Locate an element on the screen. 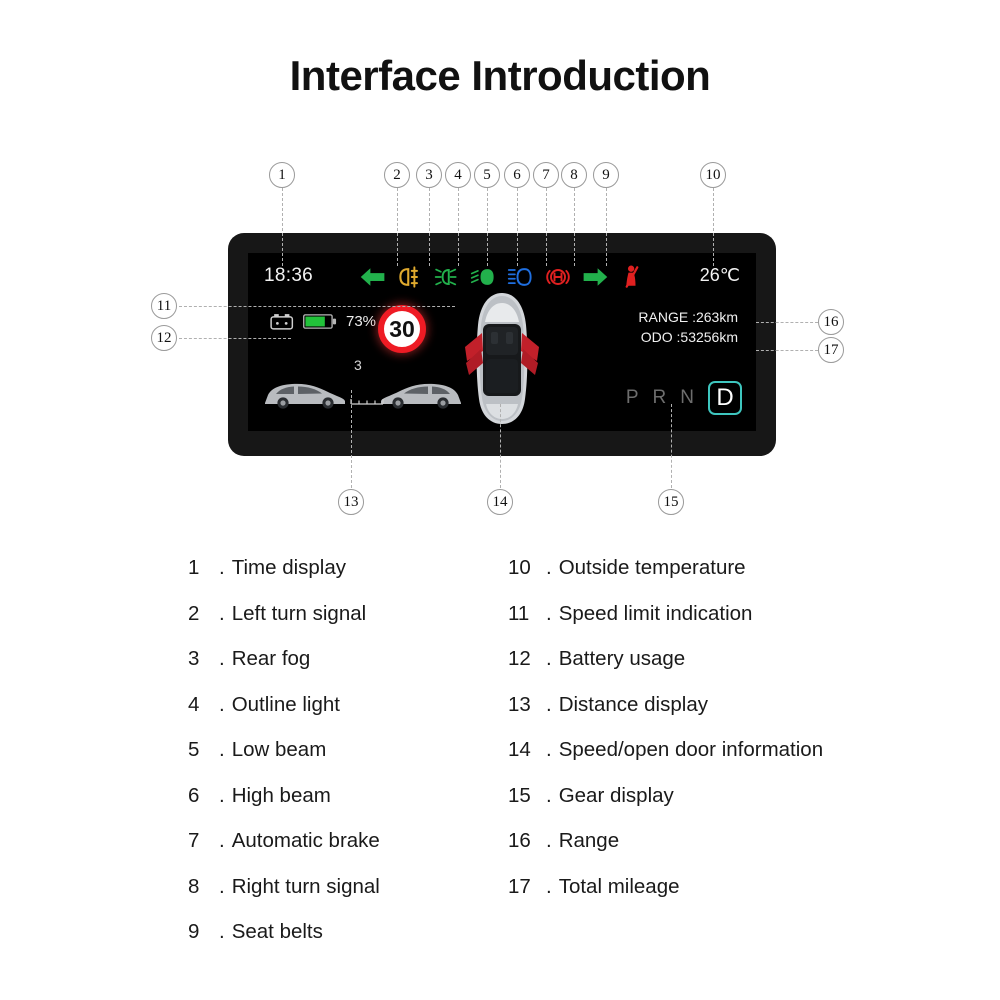  legend-item: 7 . Automatic brake is located at coordinates (338, 852).